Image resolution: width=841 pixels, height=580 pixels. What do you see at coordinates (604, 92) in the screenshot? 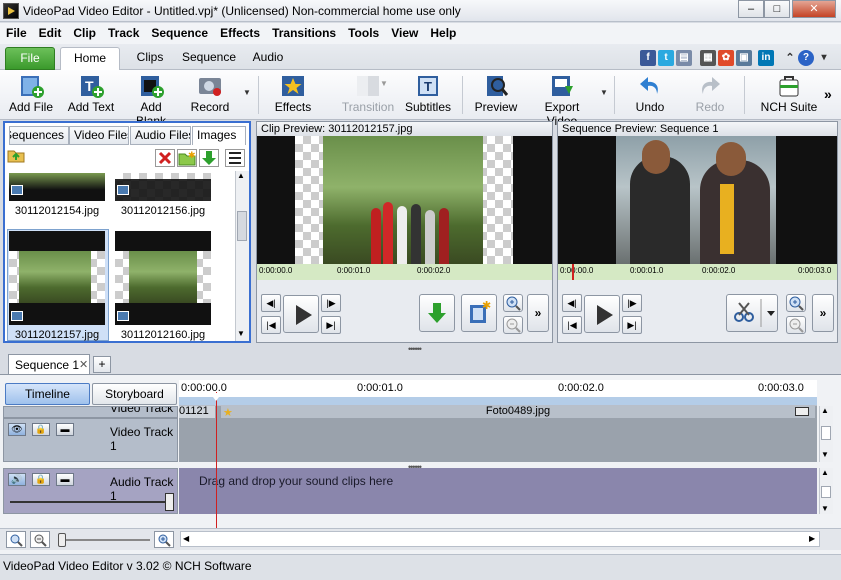
I see `export-dropdown-arrow: ▼` at bounding box center [604, 92].